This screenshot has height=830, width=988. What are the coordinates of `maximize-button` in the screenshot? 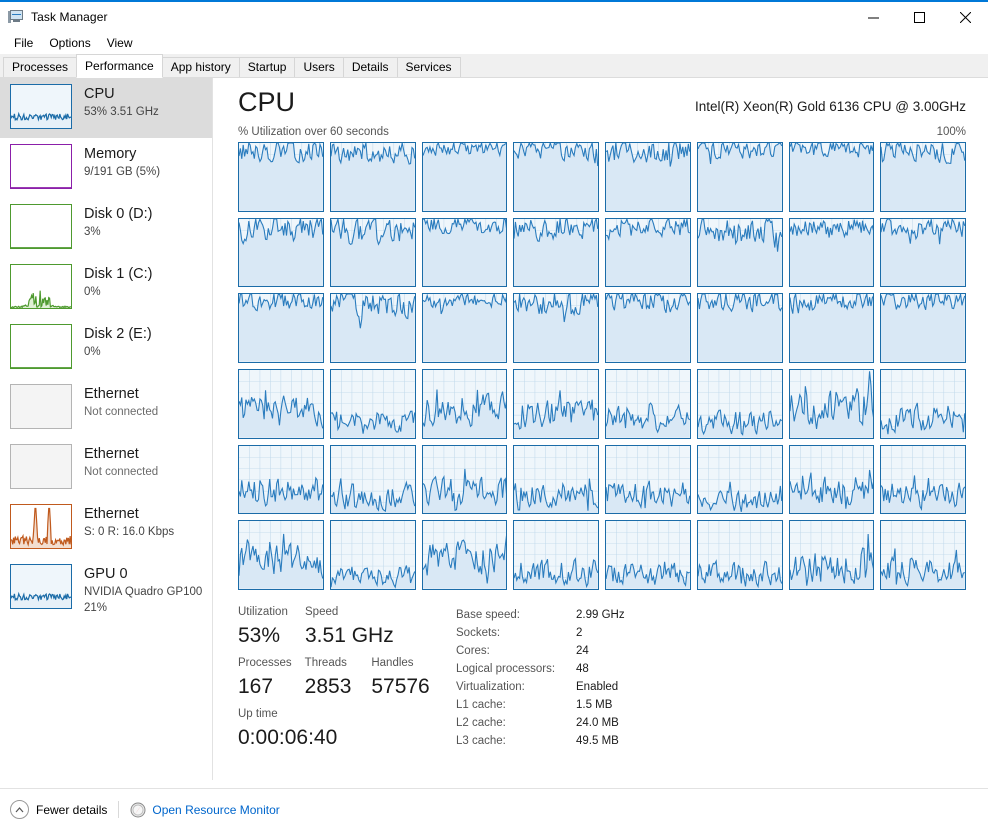 It's located at (919, 17).